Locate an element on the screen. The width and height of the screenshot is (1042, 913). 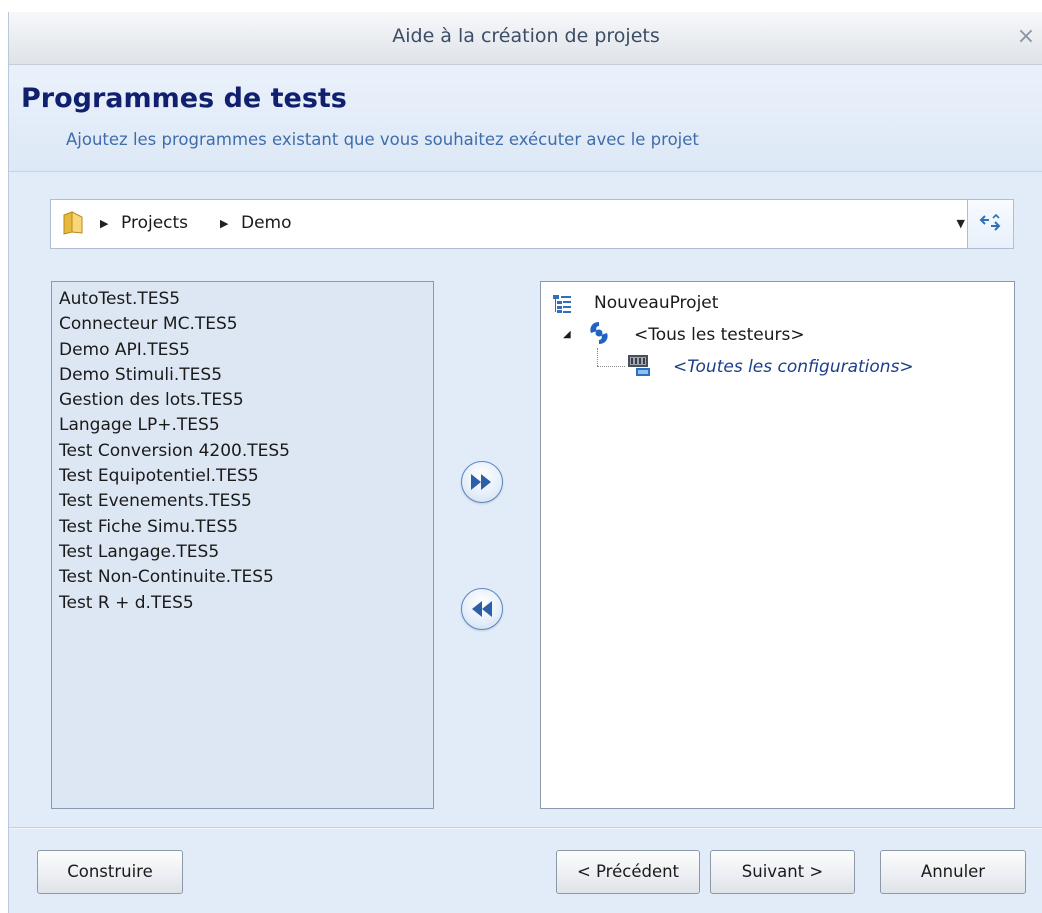
refresh-button is located at coordinates (990, 224).